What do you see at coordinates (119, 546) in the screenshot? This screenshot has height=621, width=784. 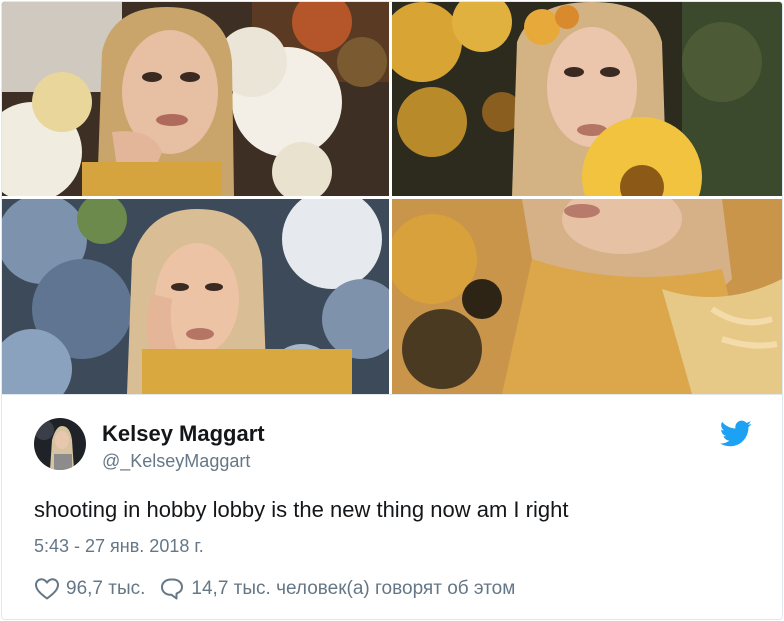 I see `tweet-timestamp: 5:43 - 27 янв. 2018 г.` at bounding box center [119, 546].